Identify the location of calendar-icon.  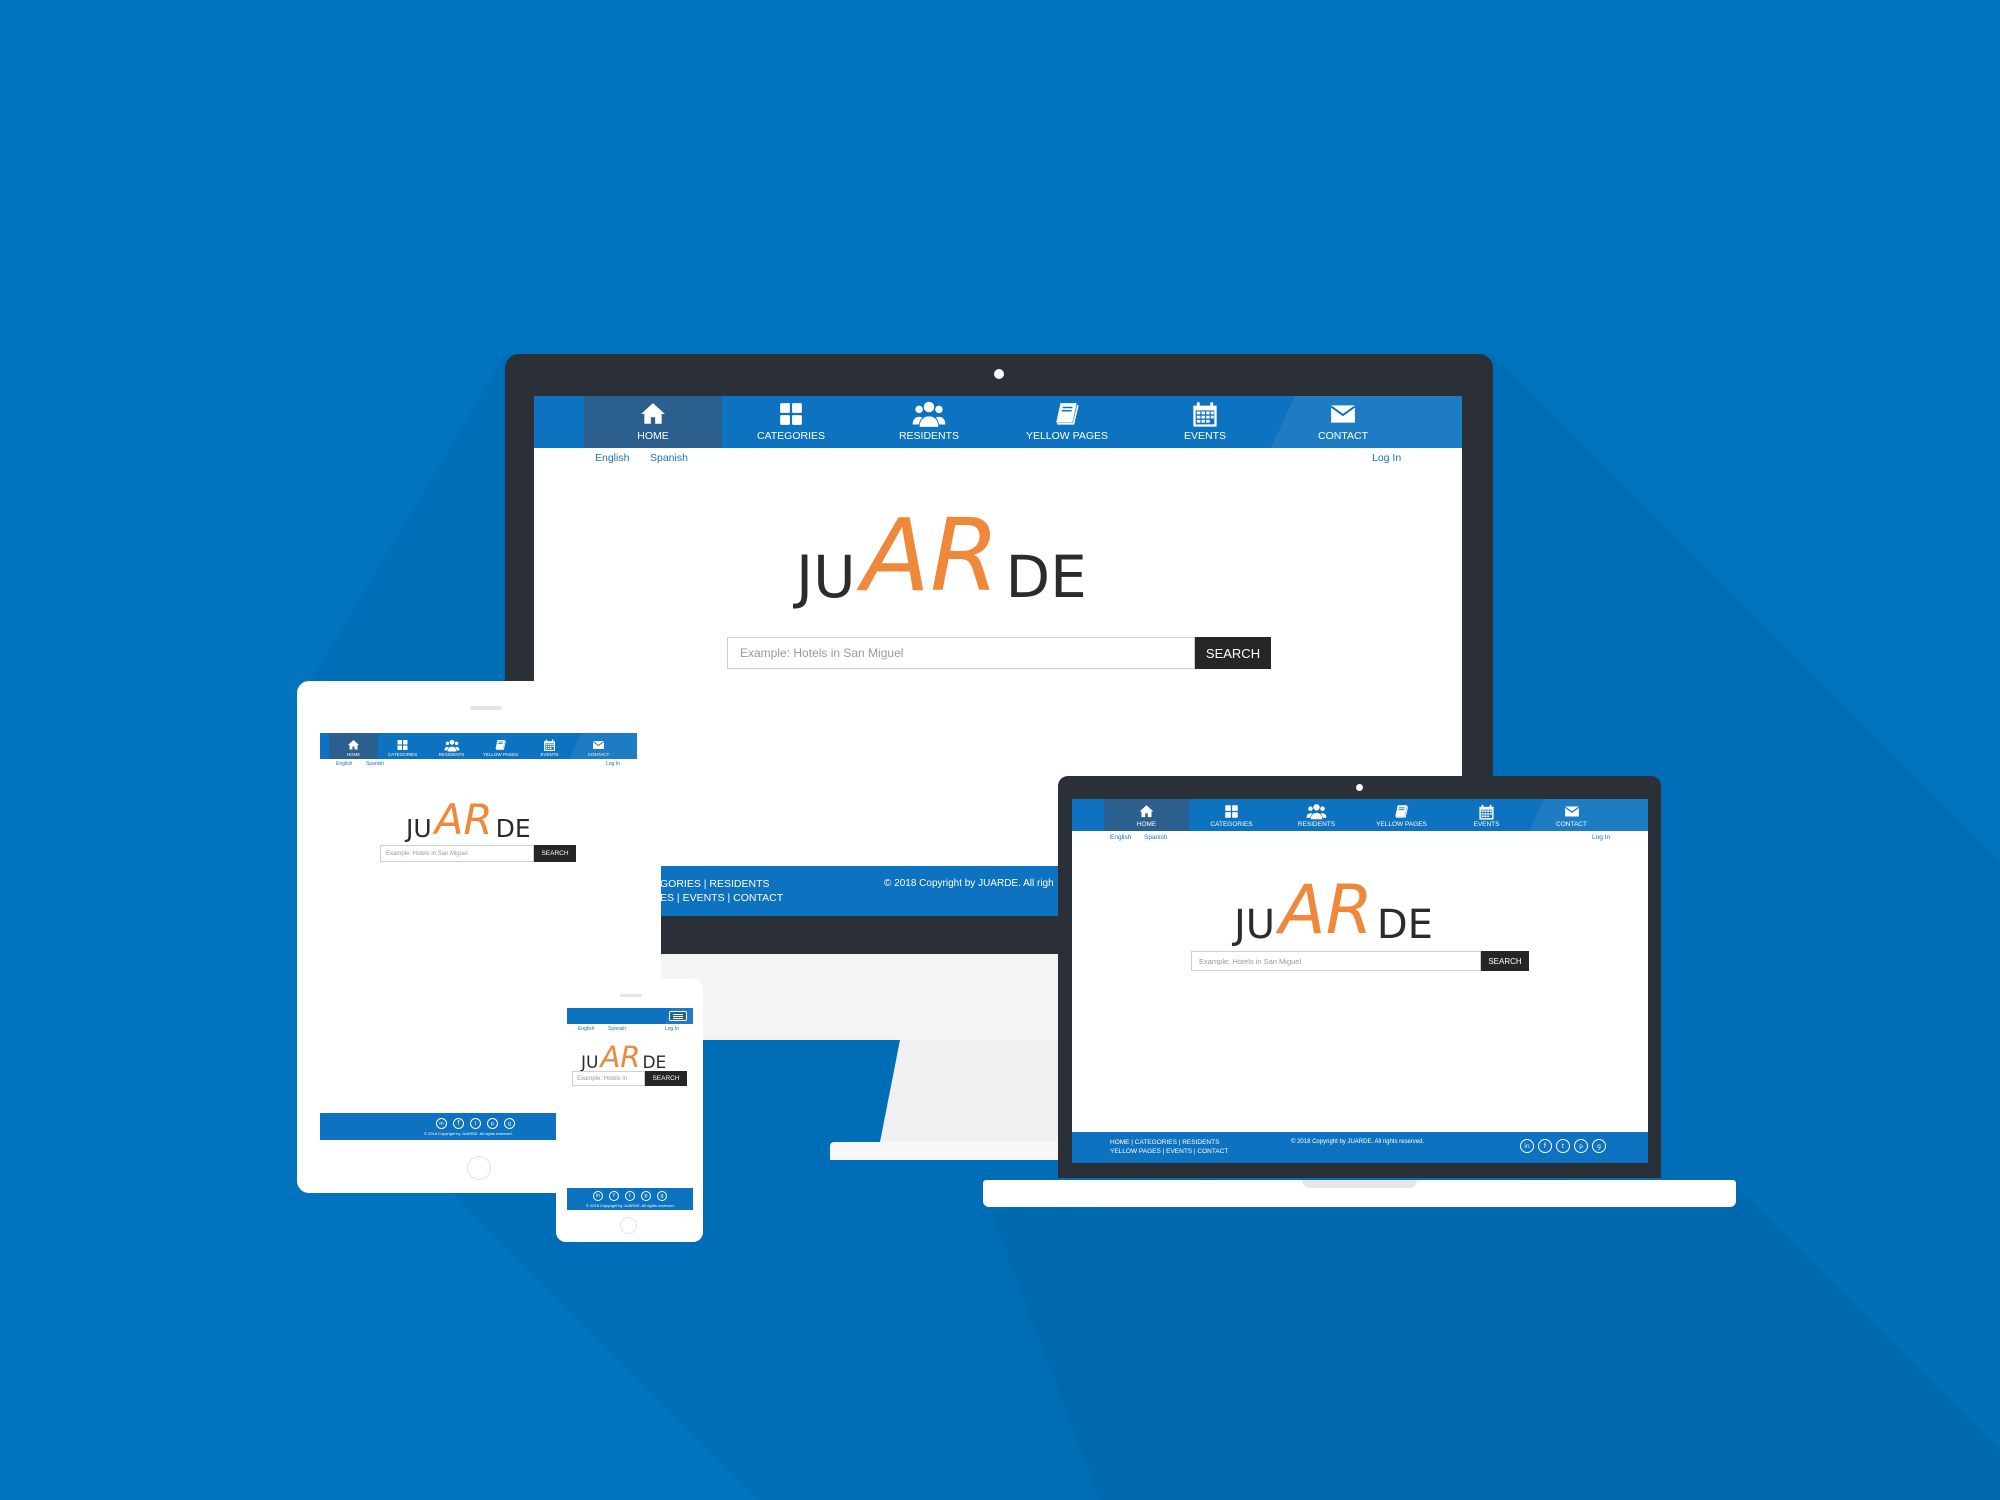
(1486, 812).